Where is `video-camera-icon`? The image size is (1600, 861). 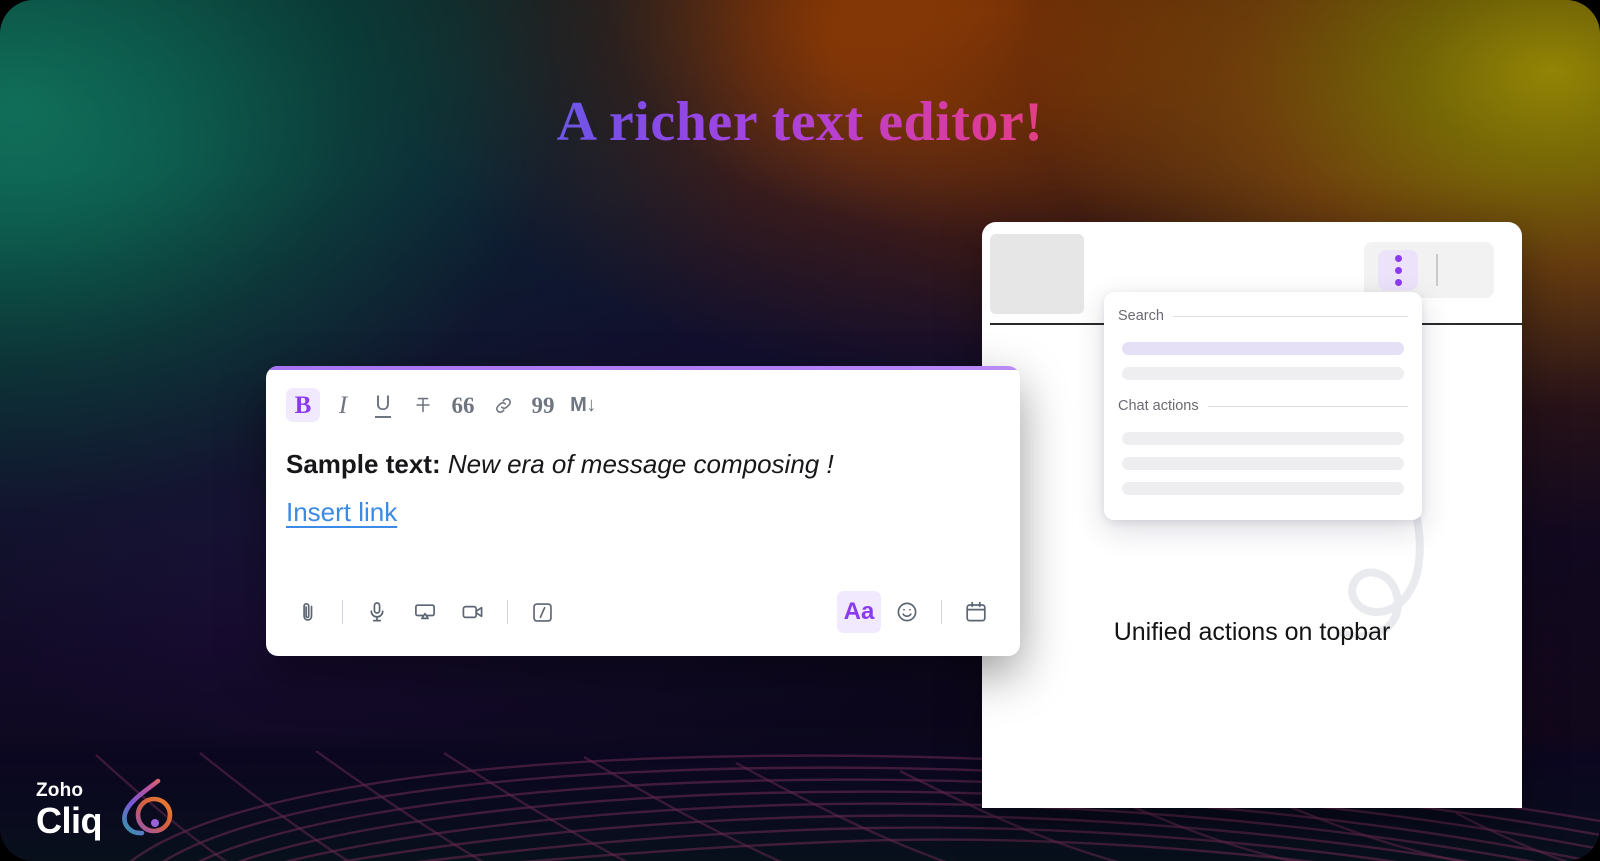 video-camera-icon is located at coordinates (472, 612).